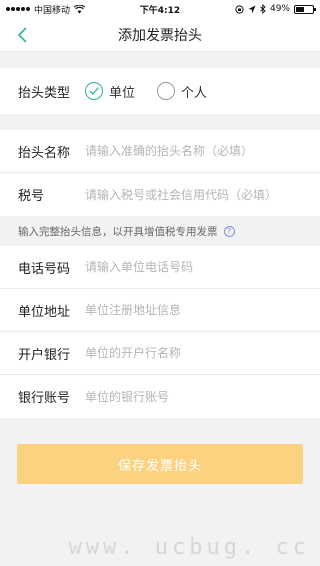  I want to click on radio-checked-icon, so click(94, 91).